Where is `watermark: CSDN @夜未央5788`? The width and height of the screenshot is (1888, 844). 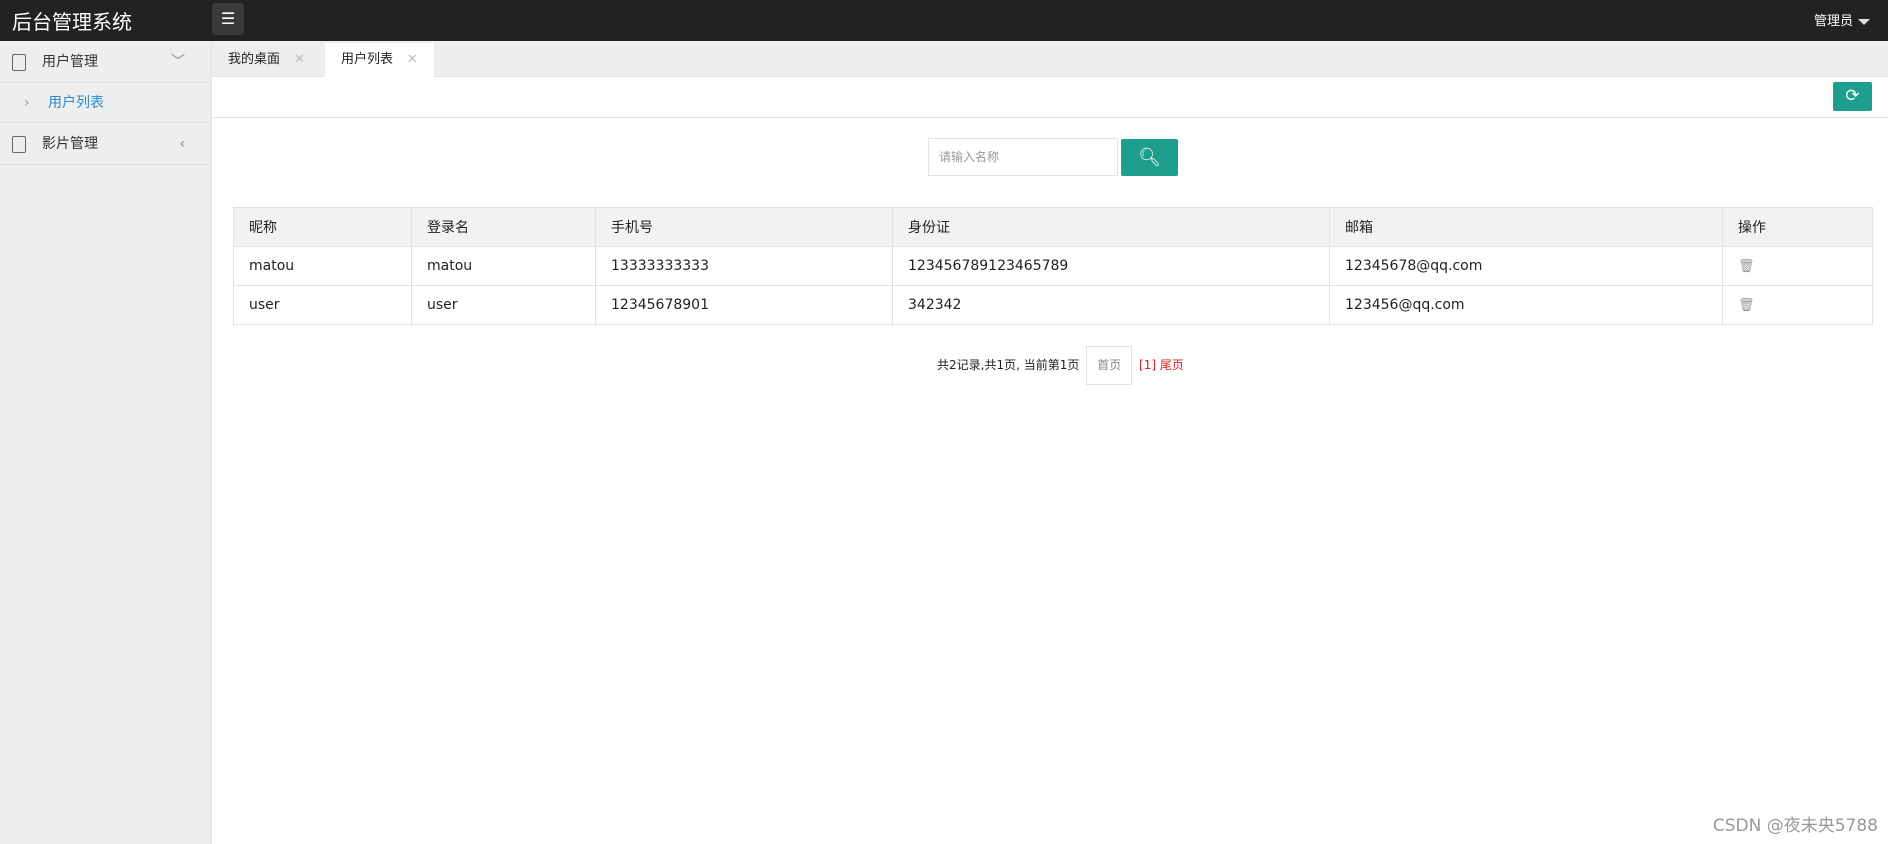
watermark: CSDN @夜未央5788 is located at coordinates (1795, 826).